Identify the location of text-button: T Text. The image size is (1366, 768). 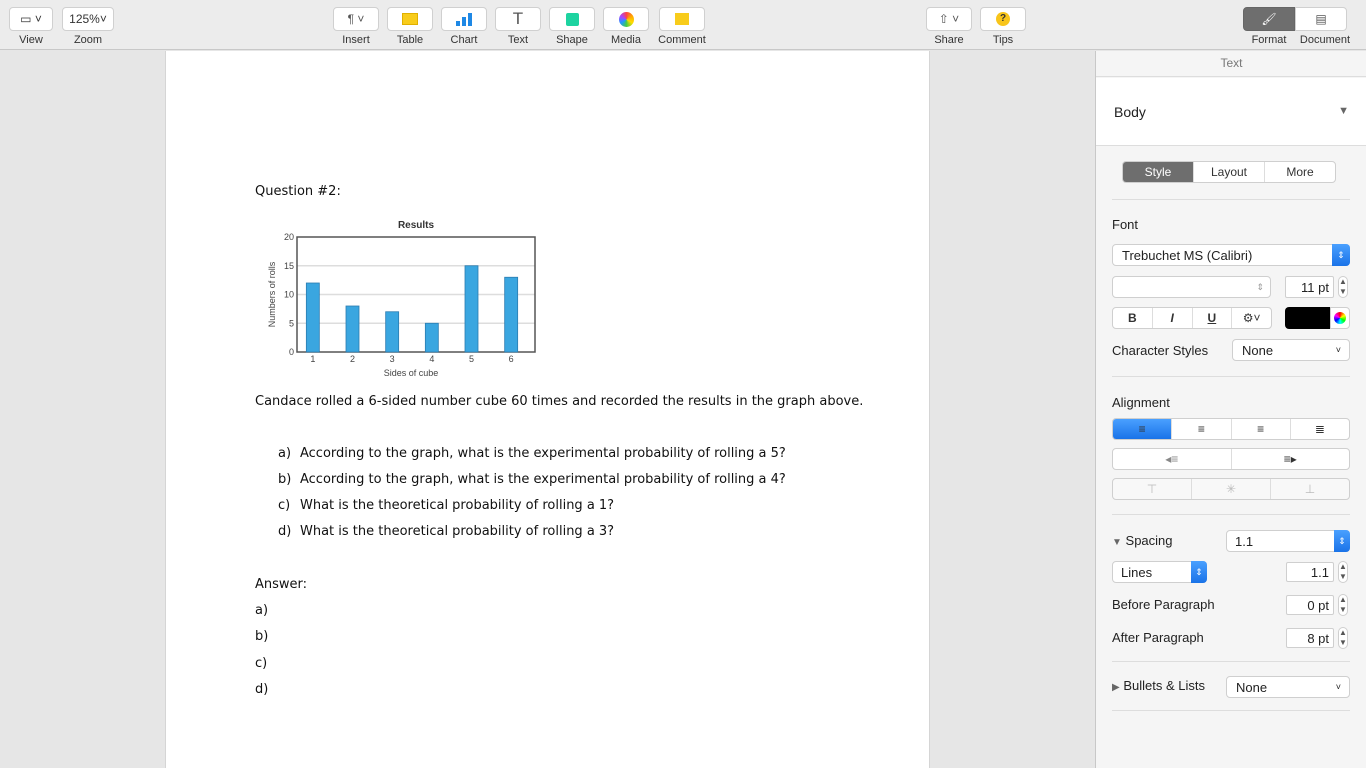
(518, 26).